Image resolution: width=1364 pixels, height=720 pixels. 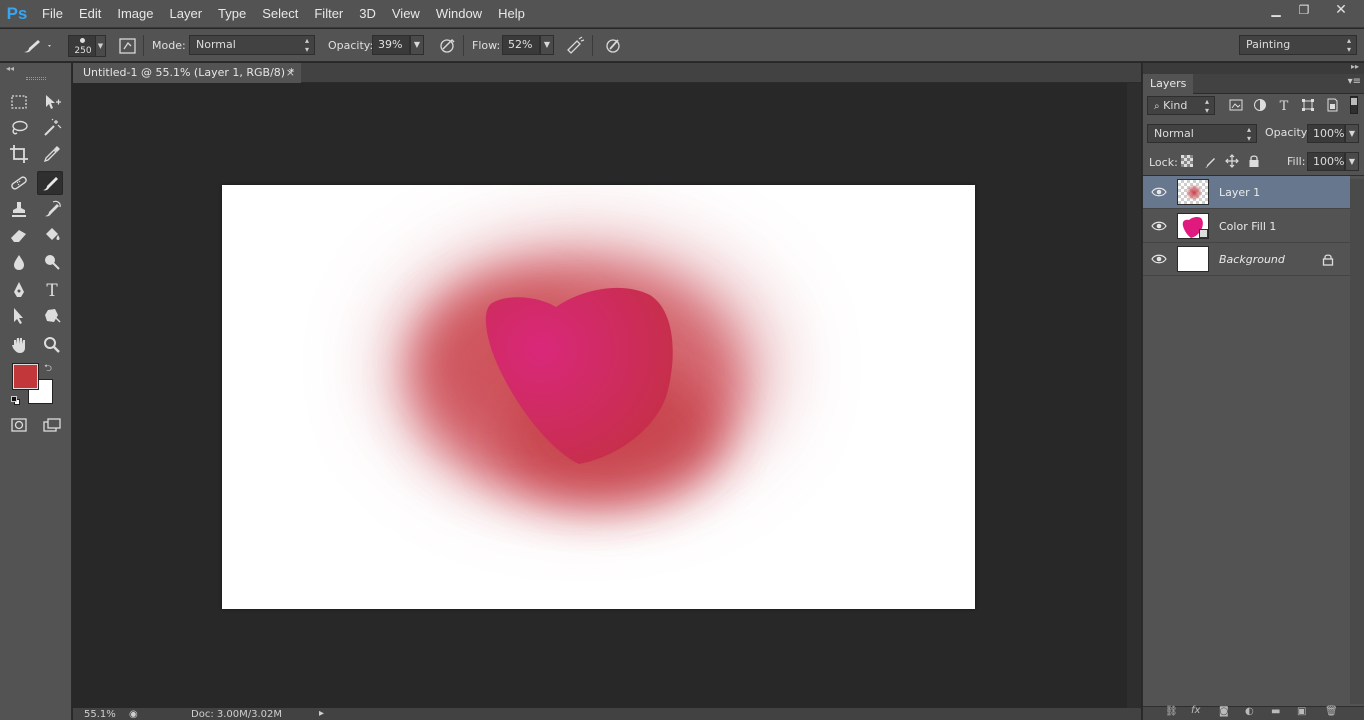 I want to click on layer-row-background: Background, so click(x=1246, y=259).